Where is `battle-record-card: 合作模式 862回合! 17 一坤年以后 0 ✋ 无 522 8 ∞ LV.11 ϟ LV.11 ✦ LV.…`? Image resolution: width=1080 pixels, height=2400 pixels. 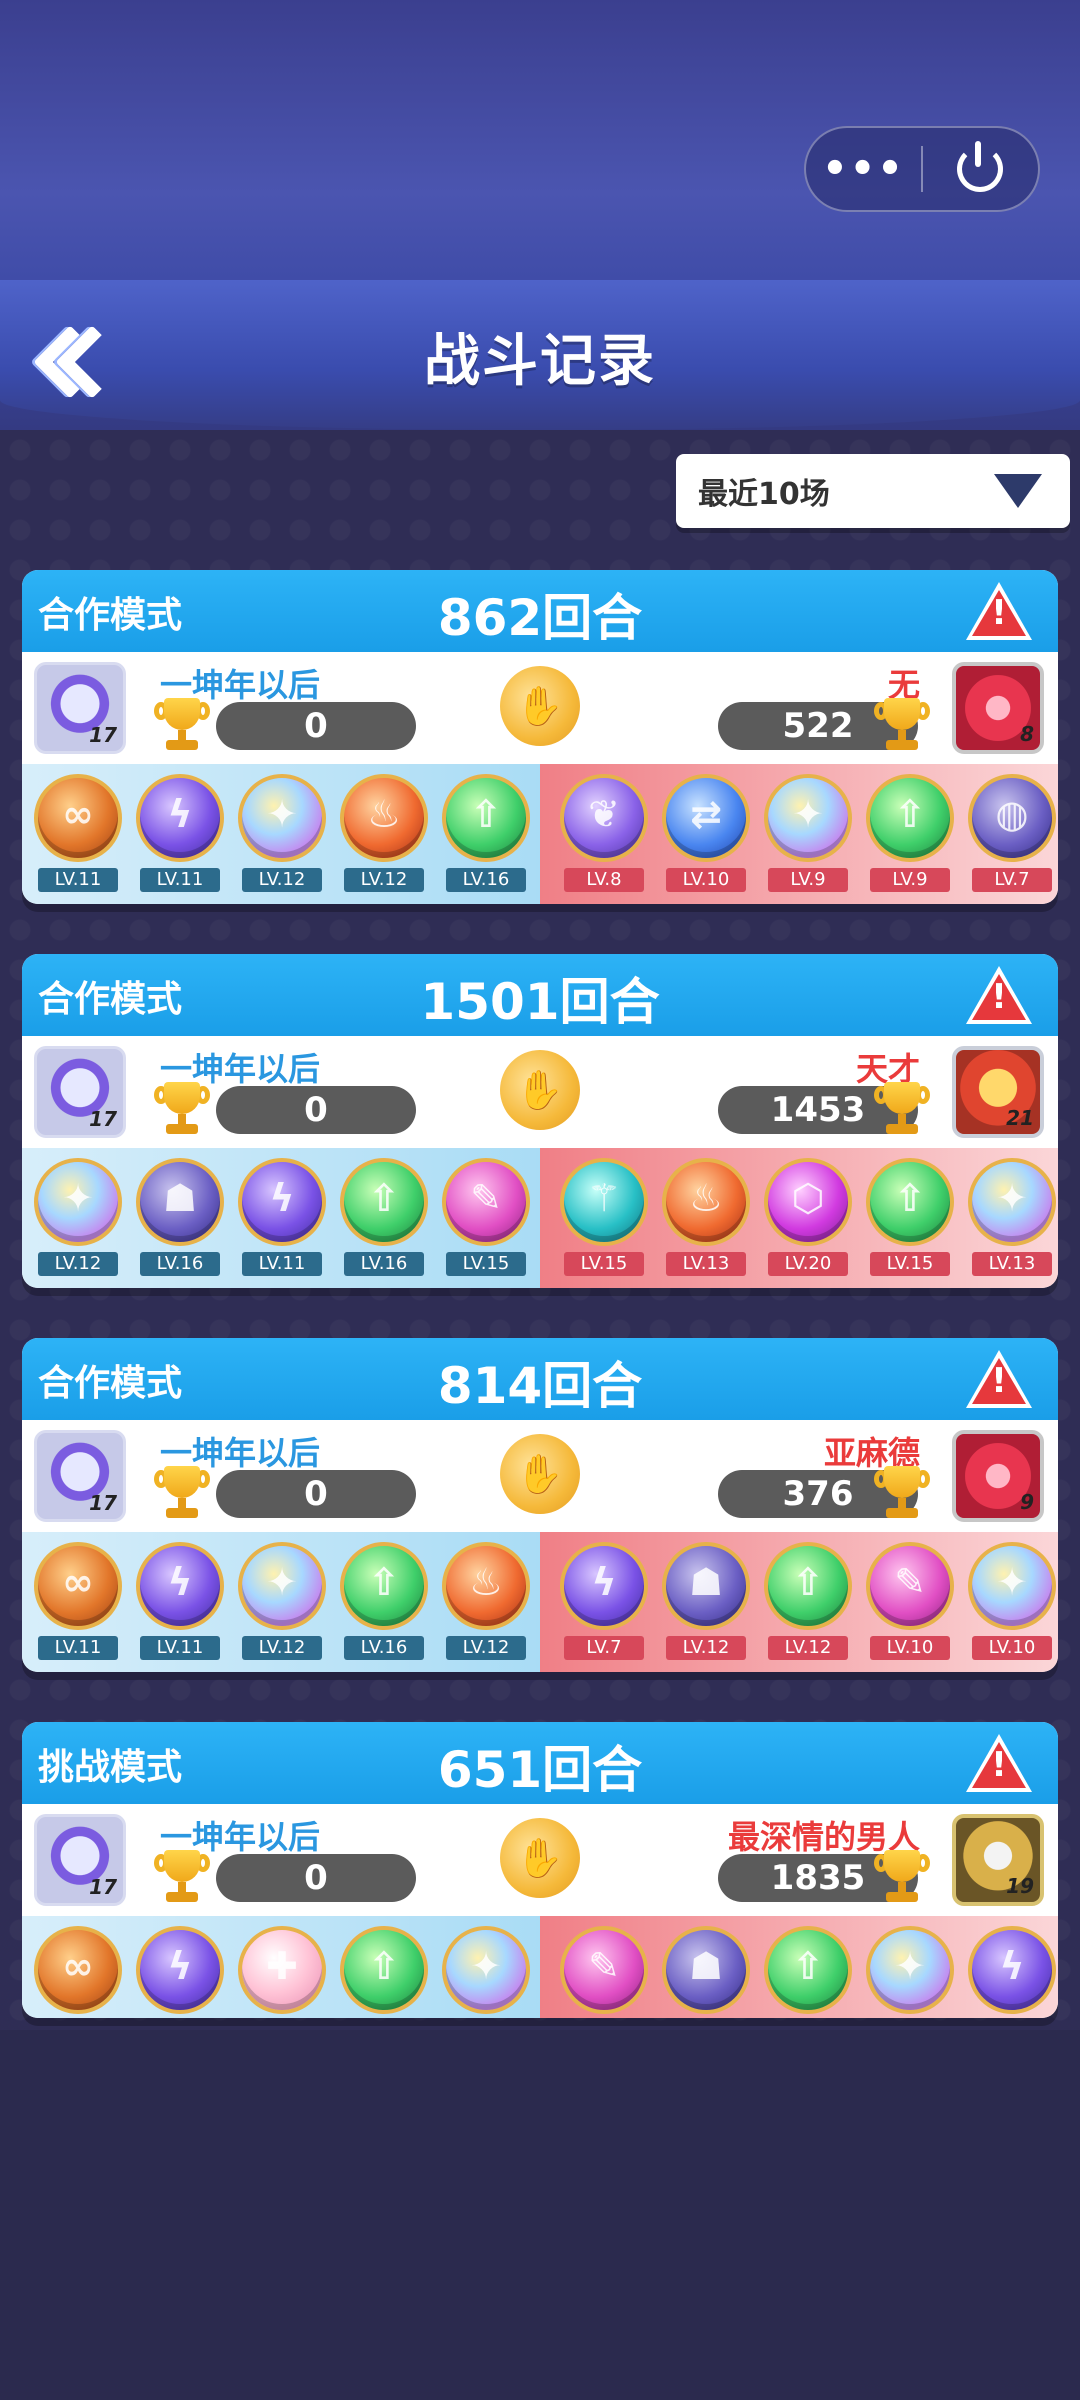
battle-record-card: 合作模式 862回合! 17 一坤年以后 0 ✋ 无 522 8 ∞ LV.11 ϟ LV.11 ✦ LV.… is located at coordinates (540, 737).